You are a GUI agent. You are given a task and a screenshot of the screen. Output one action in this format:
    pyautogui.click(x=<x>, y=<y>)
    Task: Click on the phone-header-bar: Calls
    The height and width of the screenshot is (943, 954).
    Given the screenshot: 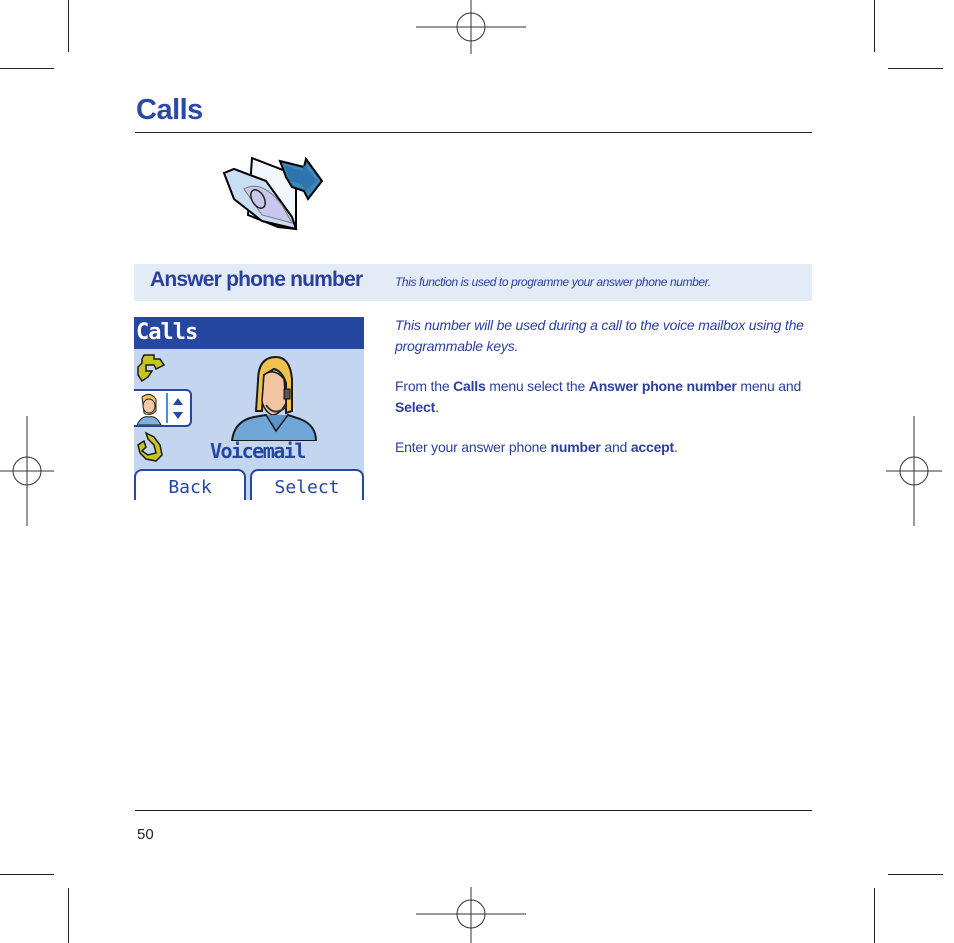 What is the action you would take?
    pyautogui.click(x=249, y=333)
    